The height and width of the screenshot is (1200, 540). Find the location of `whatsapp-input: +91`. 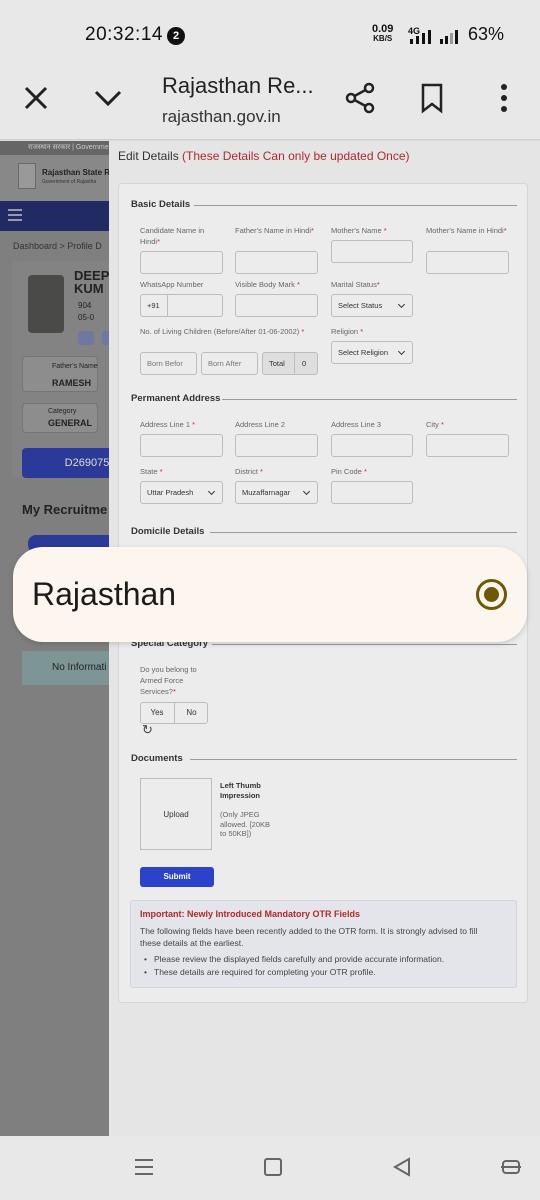

whatsapp-input: +91 is located at coordinates (181, 305).